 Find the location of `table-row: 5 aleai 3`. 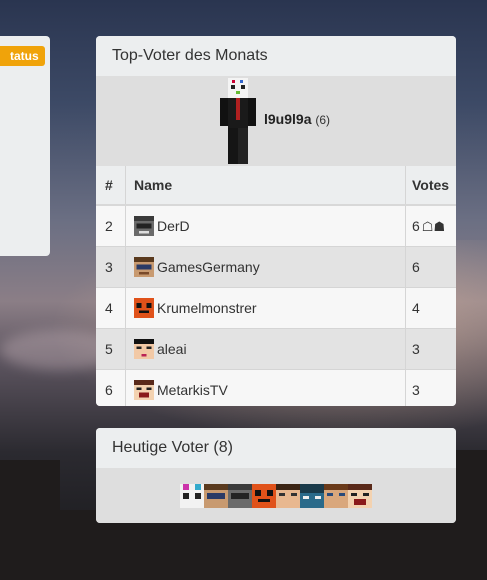

table-row: 5 aleai 3 is located at coordinates (276, 349).